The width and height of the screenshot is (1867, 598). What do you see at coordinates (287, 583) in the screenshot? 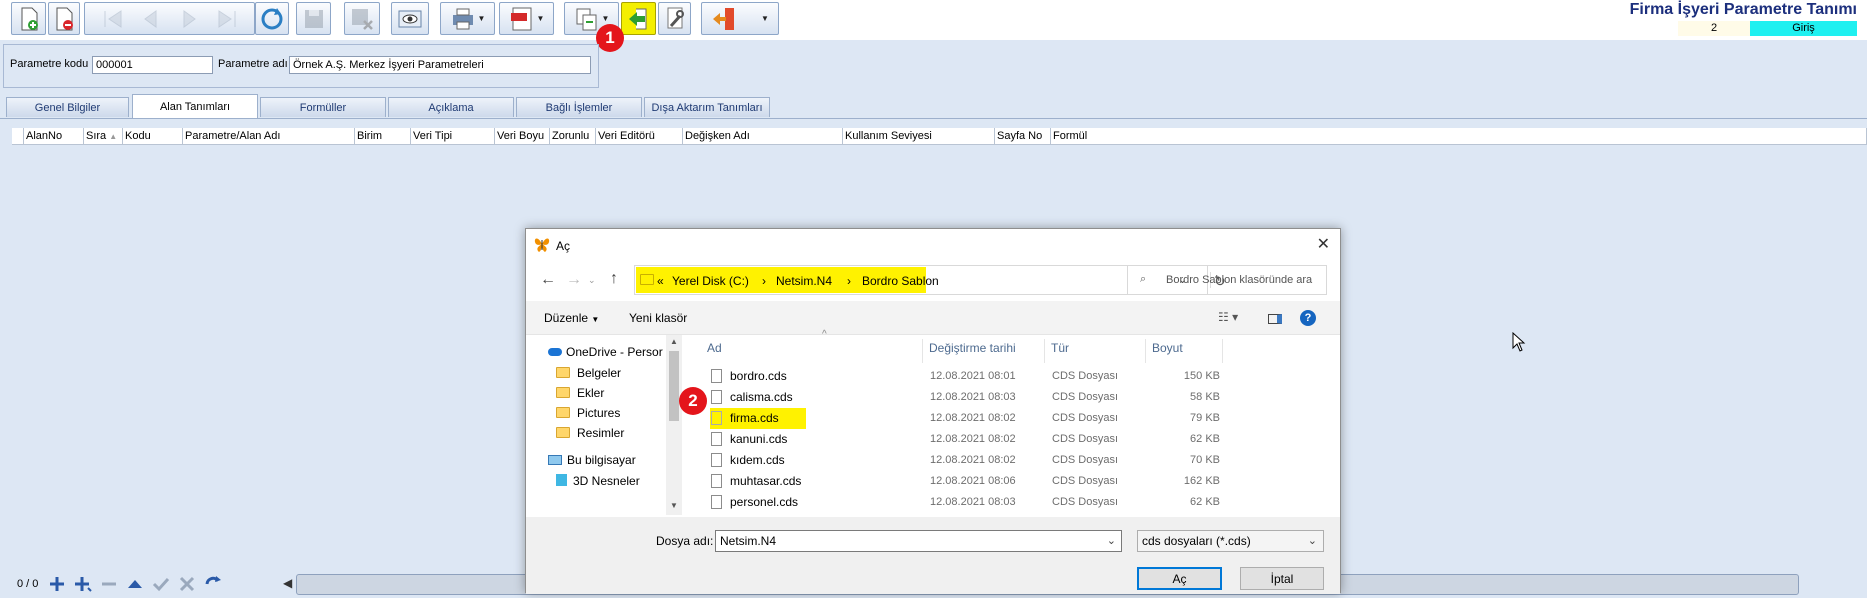
I see `scroll-left-icon: ◀` at bounding box center [287, 583].